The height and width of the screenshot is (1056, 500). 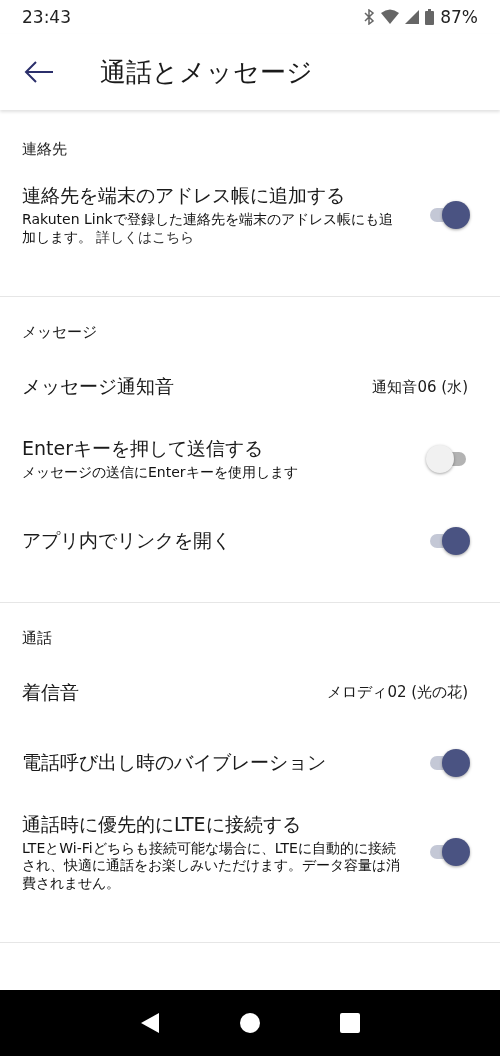 What do you see at coordinates (206, 72) in the screenshot?
I see `page-title: 通話とメッセージ` at bounding box center [206, 72].